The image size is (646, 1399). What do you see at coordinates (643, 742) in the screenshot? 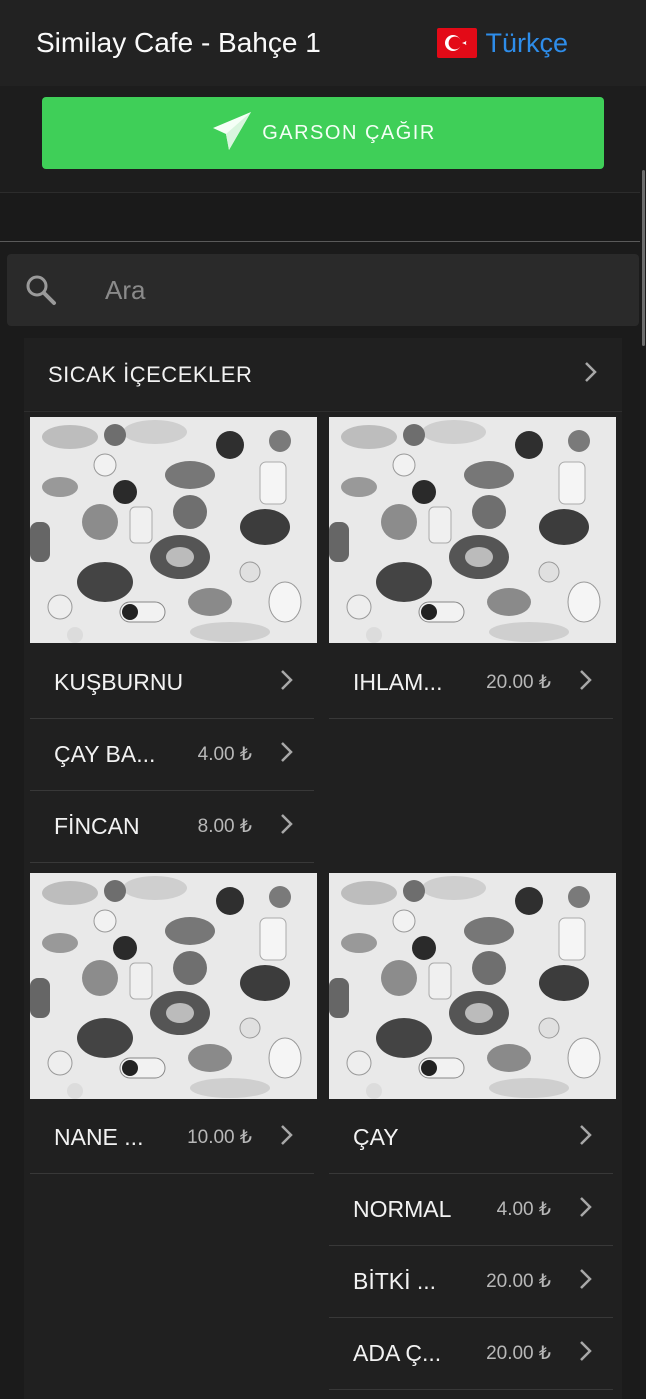
I see `scrollbar` at bounding box center [643, 742].